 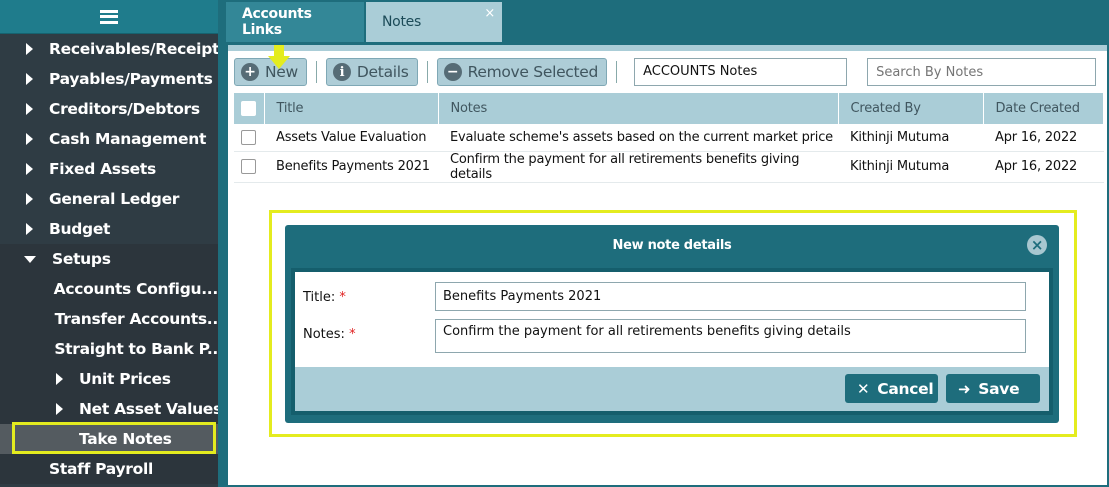 What do you see at coordinates (136, 349) in the screenshot?
I see `sidebar-item-label: Straight to Bank P..` at bounding box center [136, 349].